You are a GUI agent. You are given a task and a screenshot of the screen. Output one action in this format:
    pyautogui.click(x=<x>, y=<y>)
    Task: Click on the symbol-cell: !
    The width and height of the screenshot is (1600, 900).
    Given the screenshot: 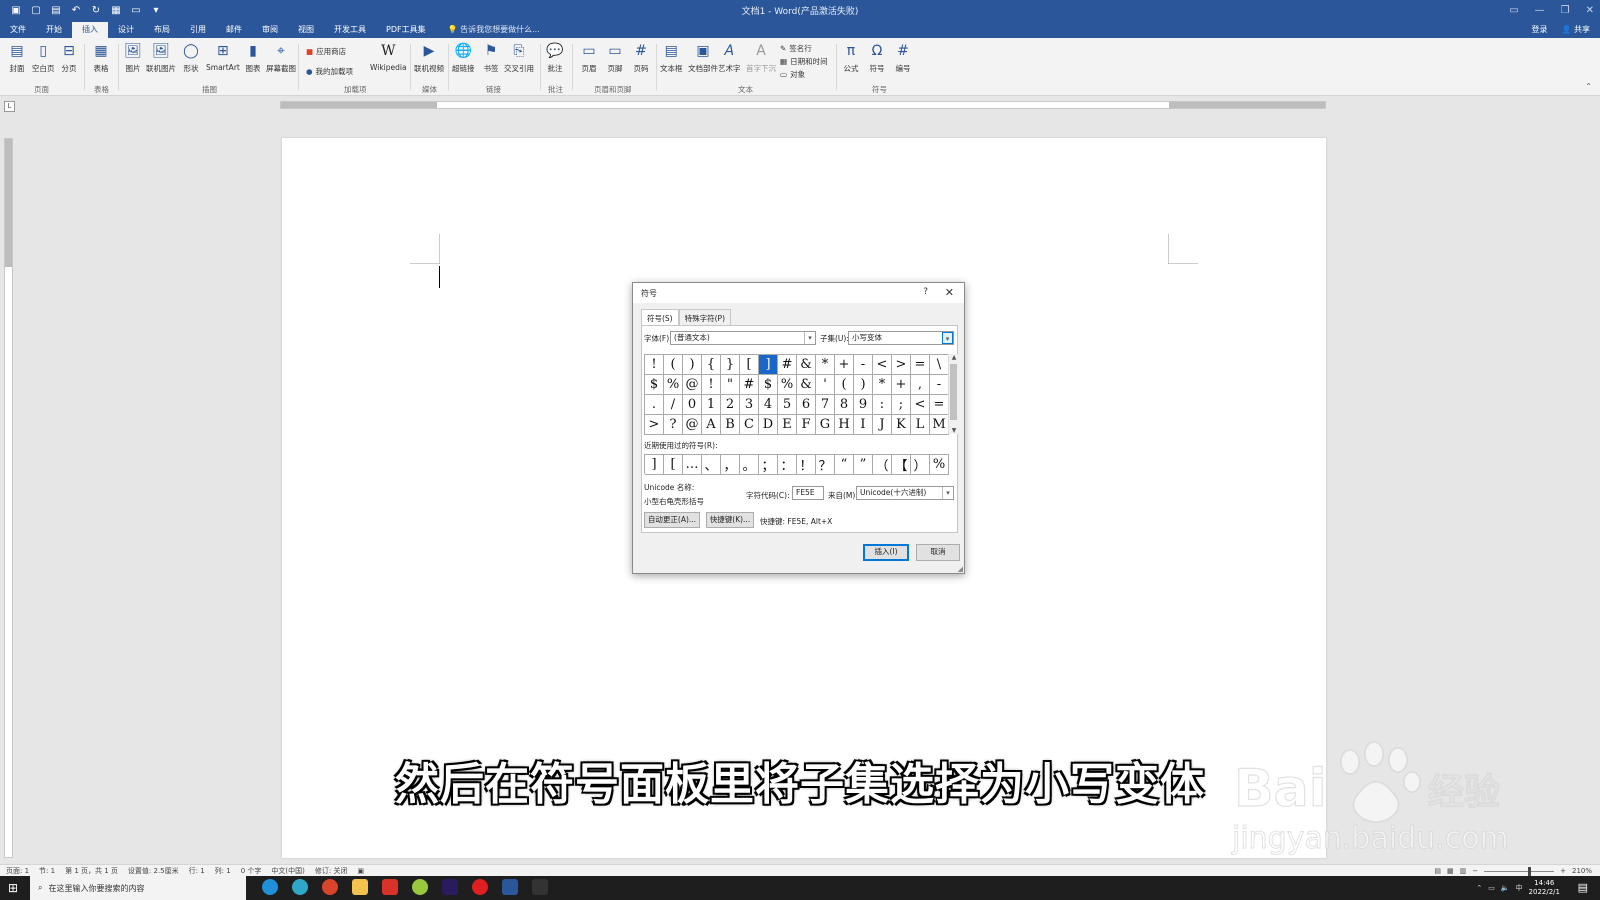 What is the action you would take?
    pyautogui.click(x=654, y=365)
    